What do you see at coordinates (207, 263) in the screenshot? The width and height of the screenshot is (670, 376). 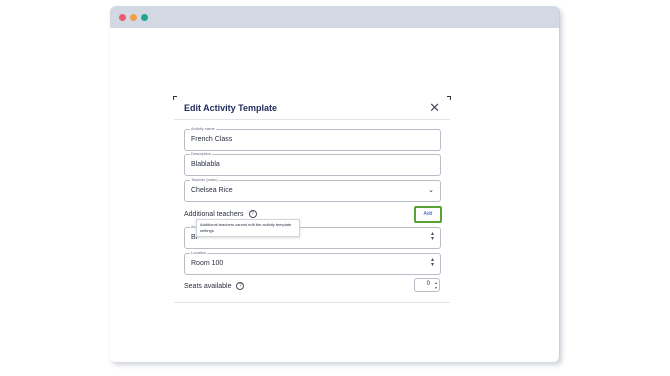 I see `location-value: Room 100` at bounding box center [207, 263].